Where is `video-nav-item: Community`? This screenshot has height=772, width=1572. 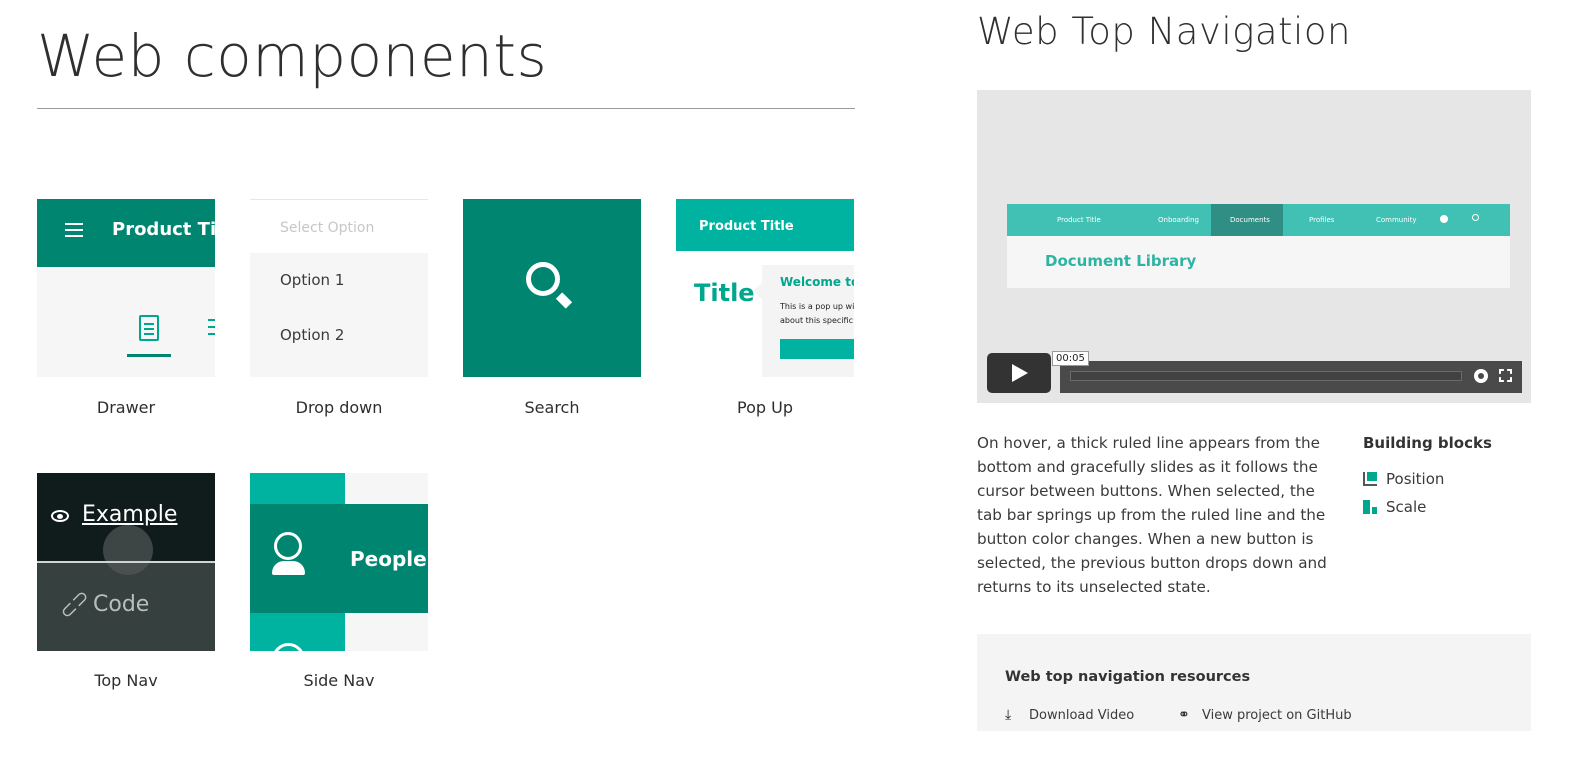 video-nav-item: Community is located at coordinates (1396, 220).